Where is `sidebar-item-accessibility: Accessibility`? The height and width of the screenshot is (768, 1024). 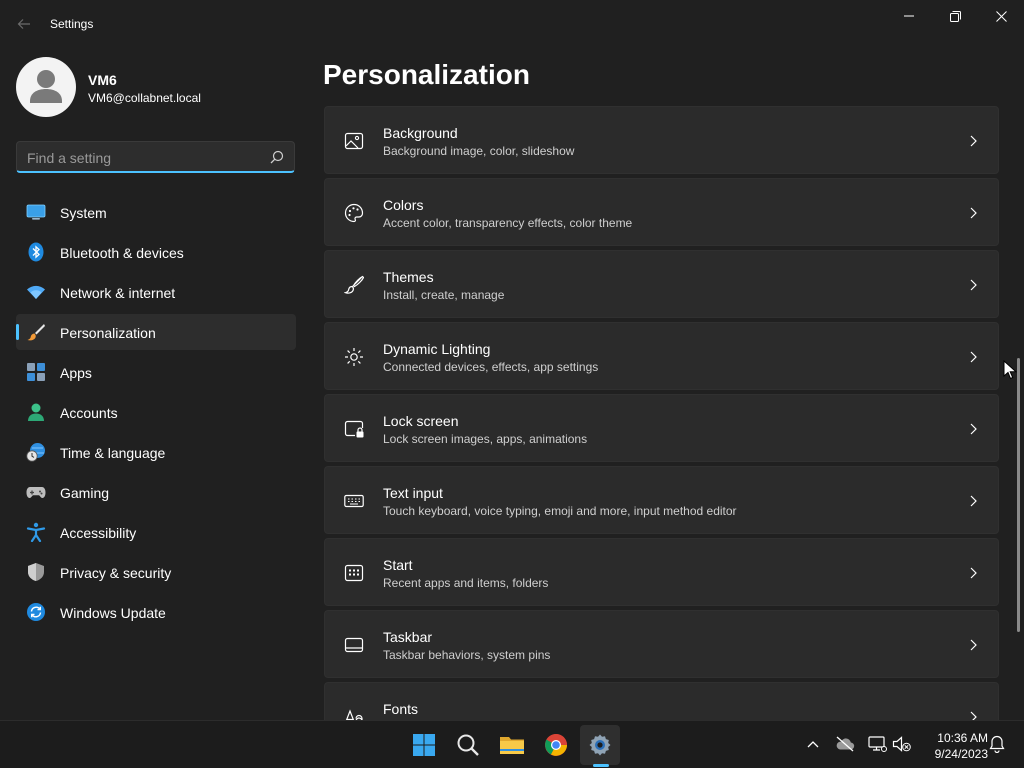
sidebar-item-accessibility: Accessibility is located at coordinates (156, 532).